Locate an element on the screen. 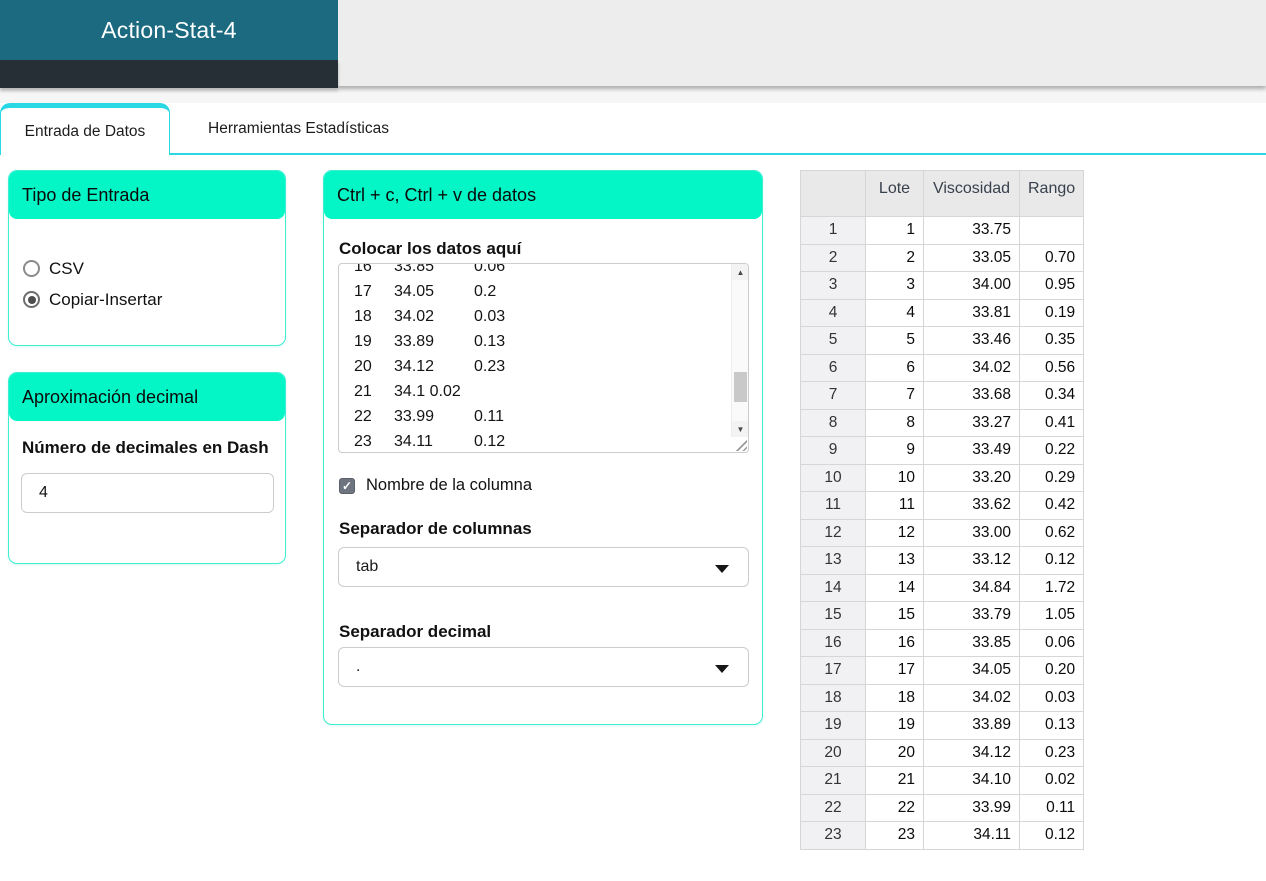  table-cell: 13 is located at coordinates (894, 560).